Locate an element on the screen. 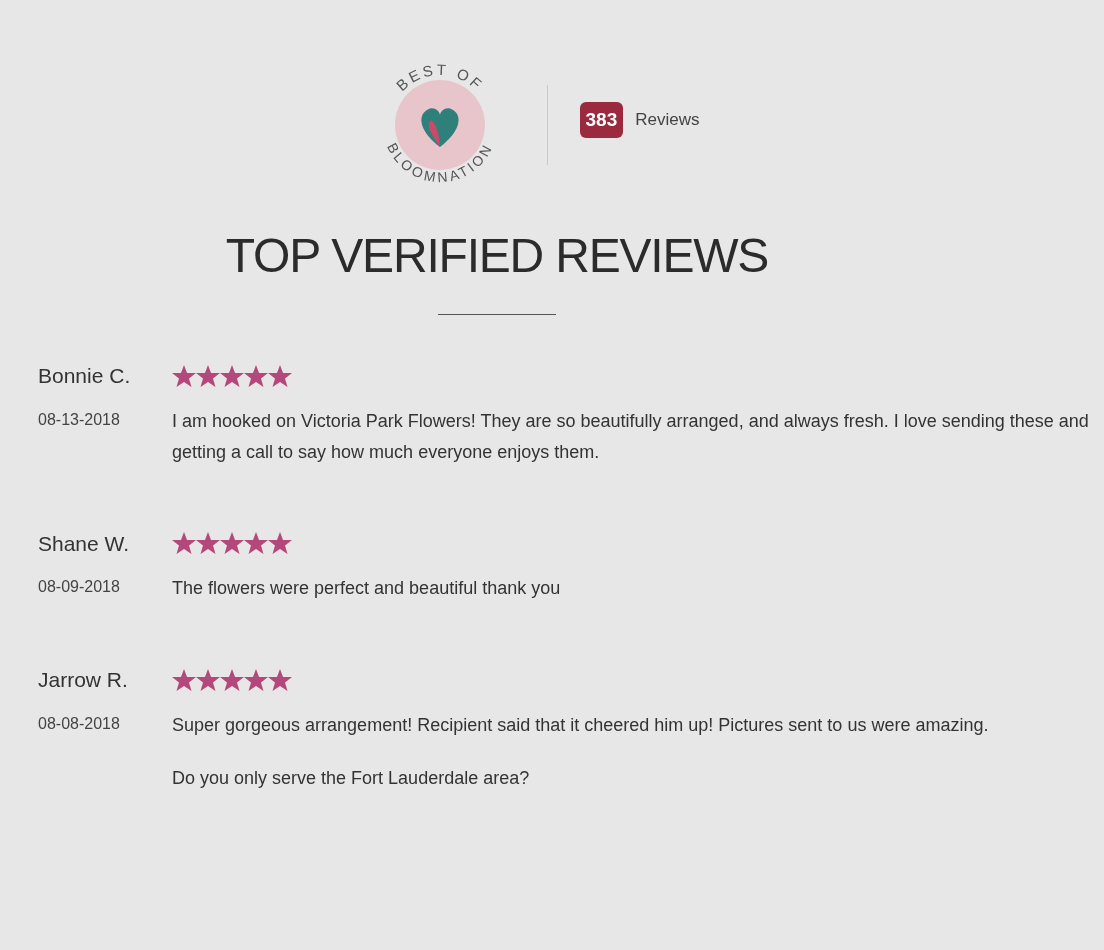 This screenshot has width=1104, height=950. review-text: Super gorgeous arrangement! Recipient said that it cheered him up! Pictures sent to us were amazing. is located at coordinates (580, 725).